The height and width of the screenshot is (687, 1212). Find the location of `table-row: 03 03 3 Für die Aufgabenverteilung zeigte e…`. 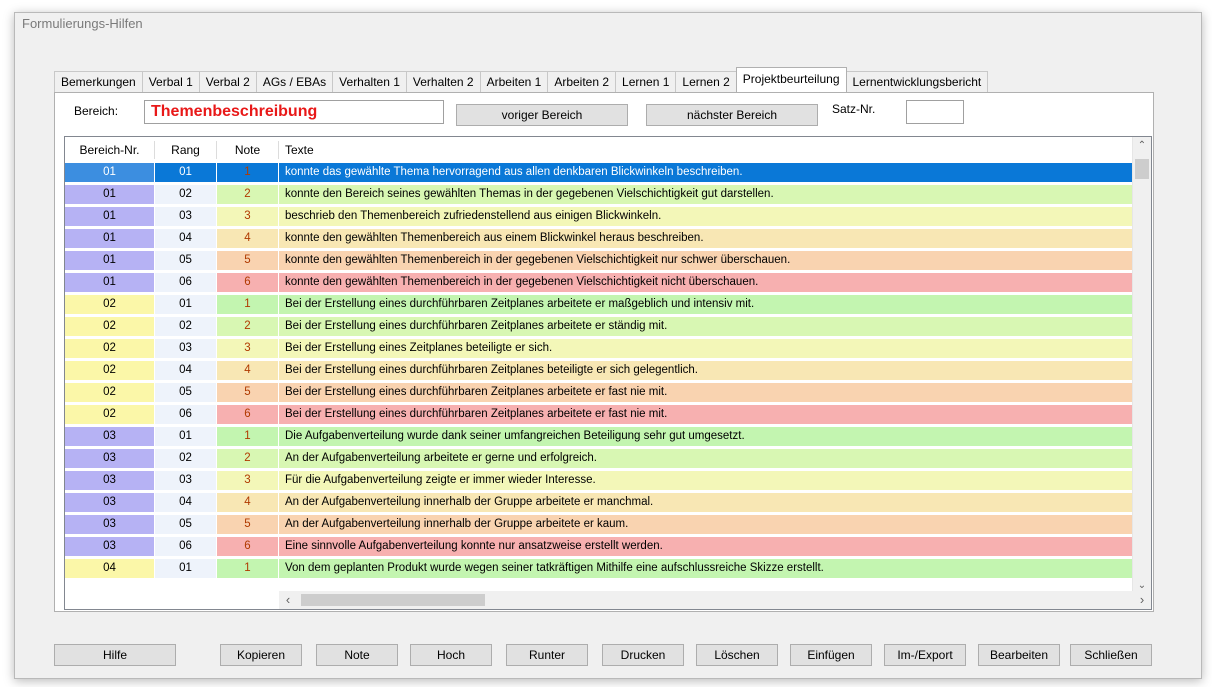

table-row: 03 03 3 Für die Aufgabenverteilung zeigte e… is located at coordinates (599, 481).